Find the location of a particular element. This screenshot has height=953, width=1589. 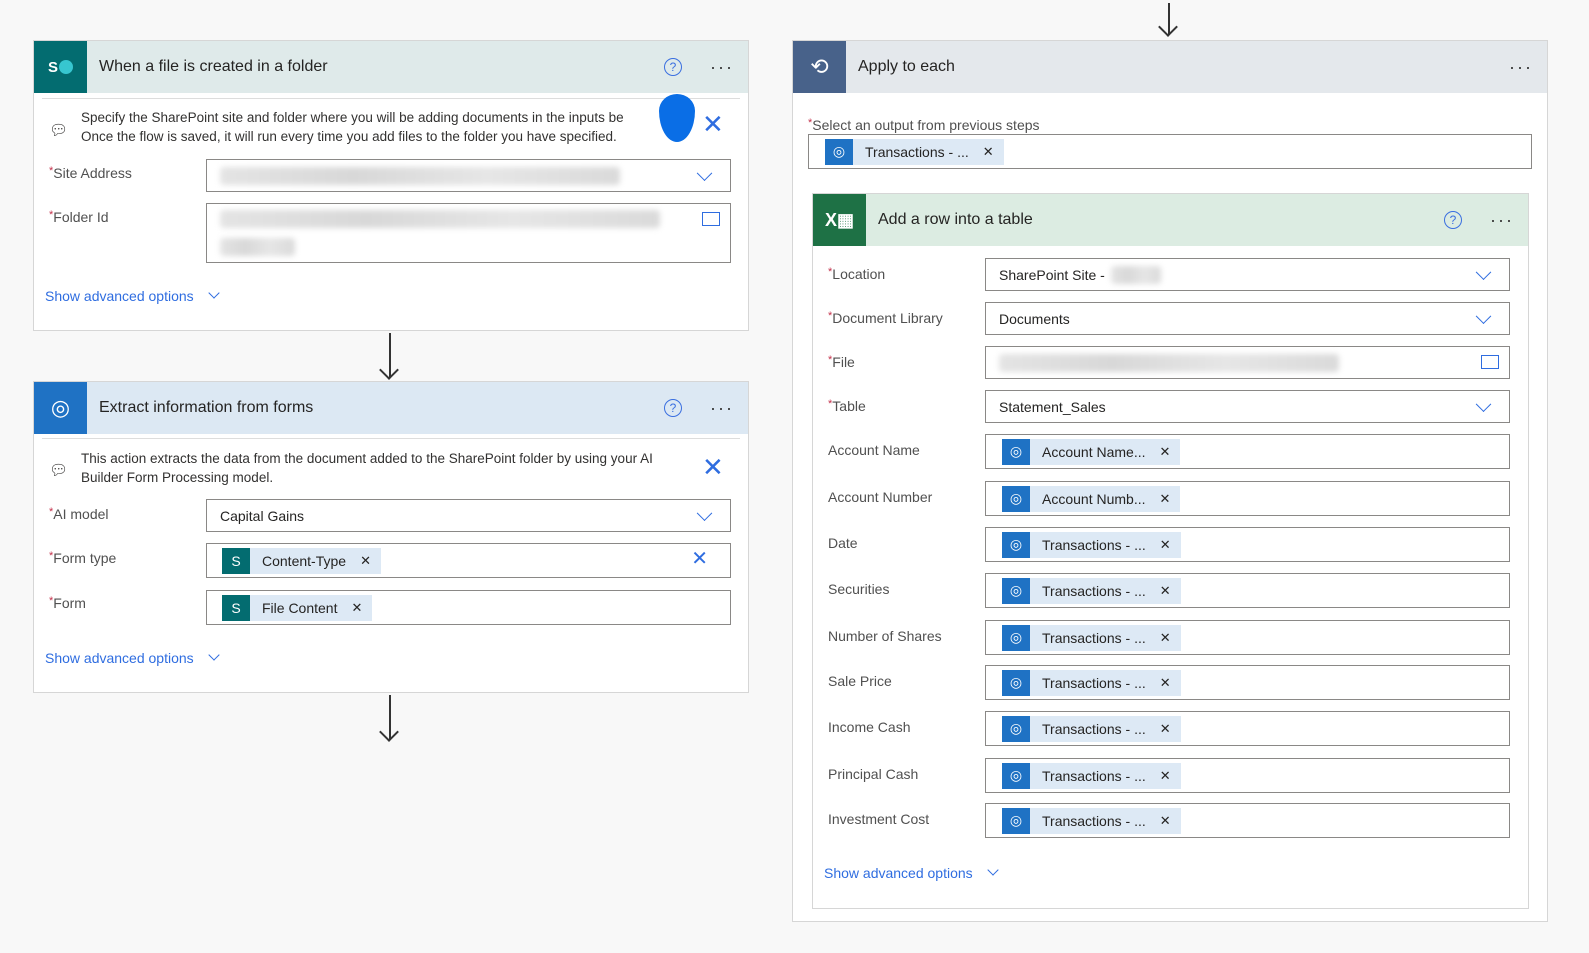

token-input-income-cash: ◎ Transactions - ... ✕ is located at coordinates (1247, 728).